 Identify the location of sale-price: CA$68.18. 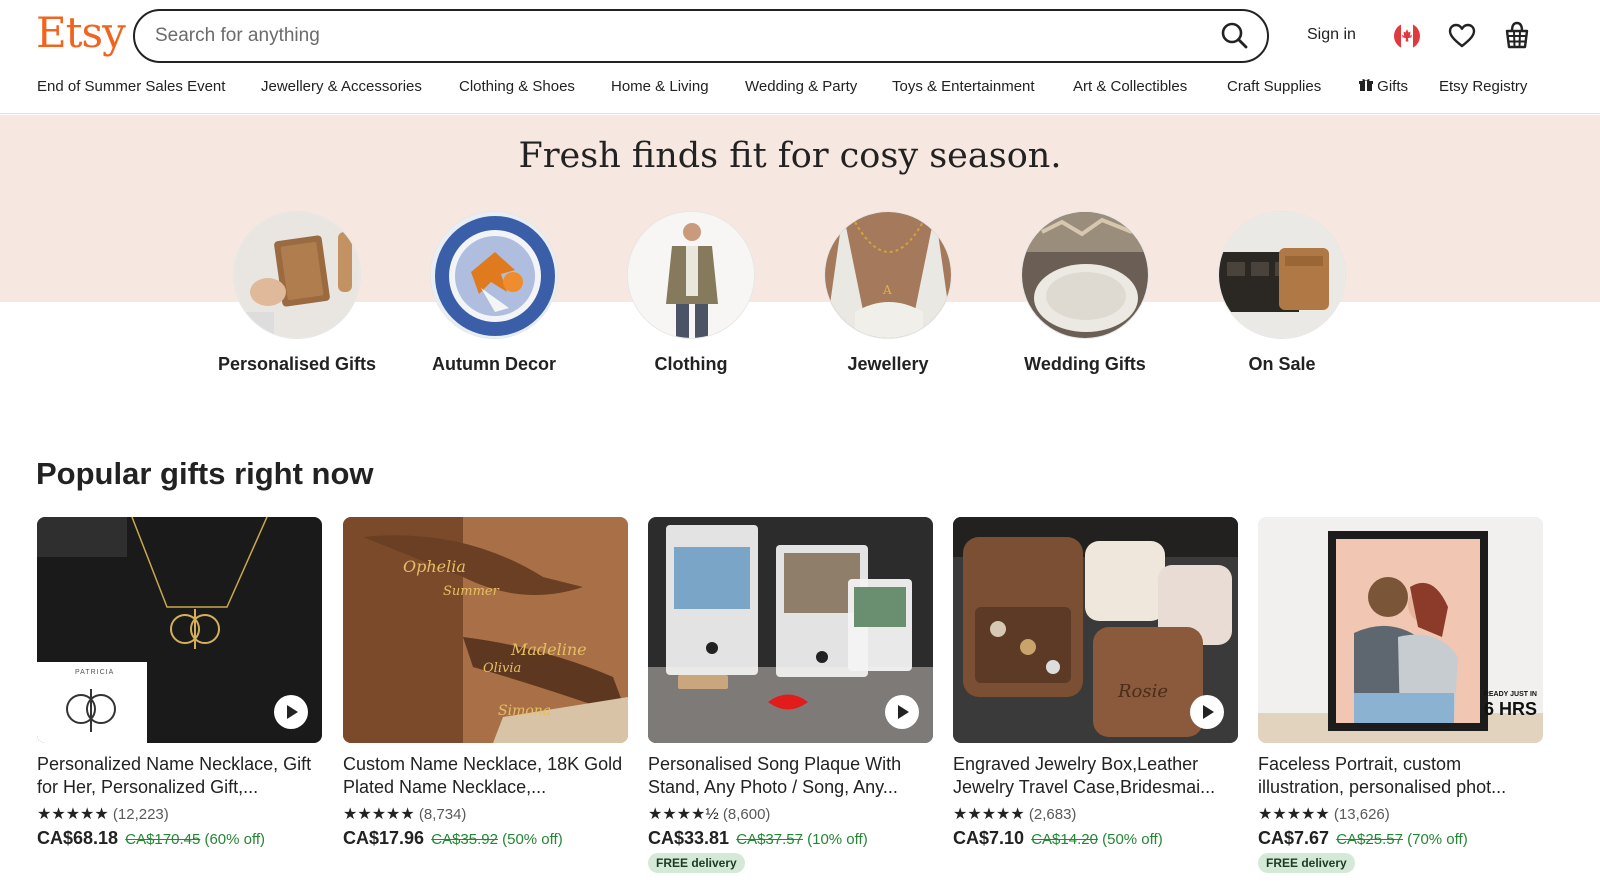
(78, 838).